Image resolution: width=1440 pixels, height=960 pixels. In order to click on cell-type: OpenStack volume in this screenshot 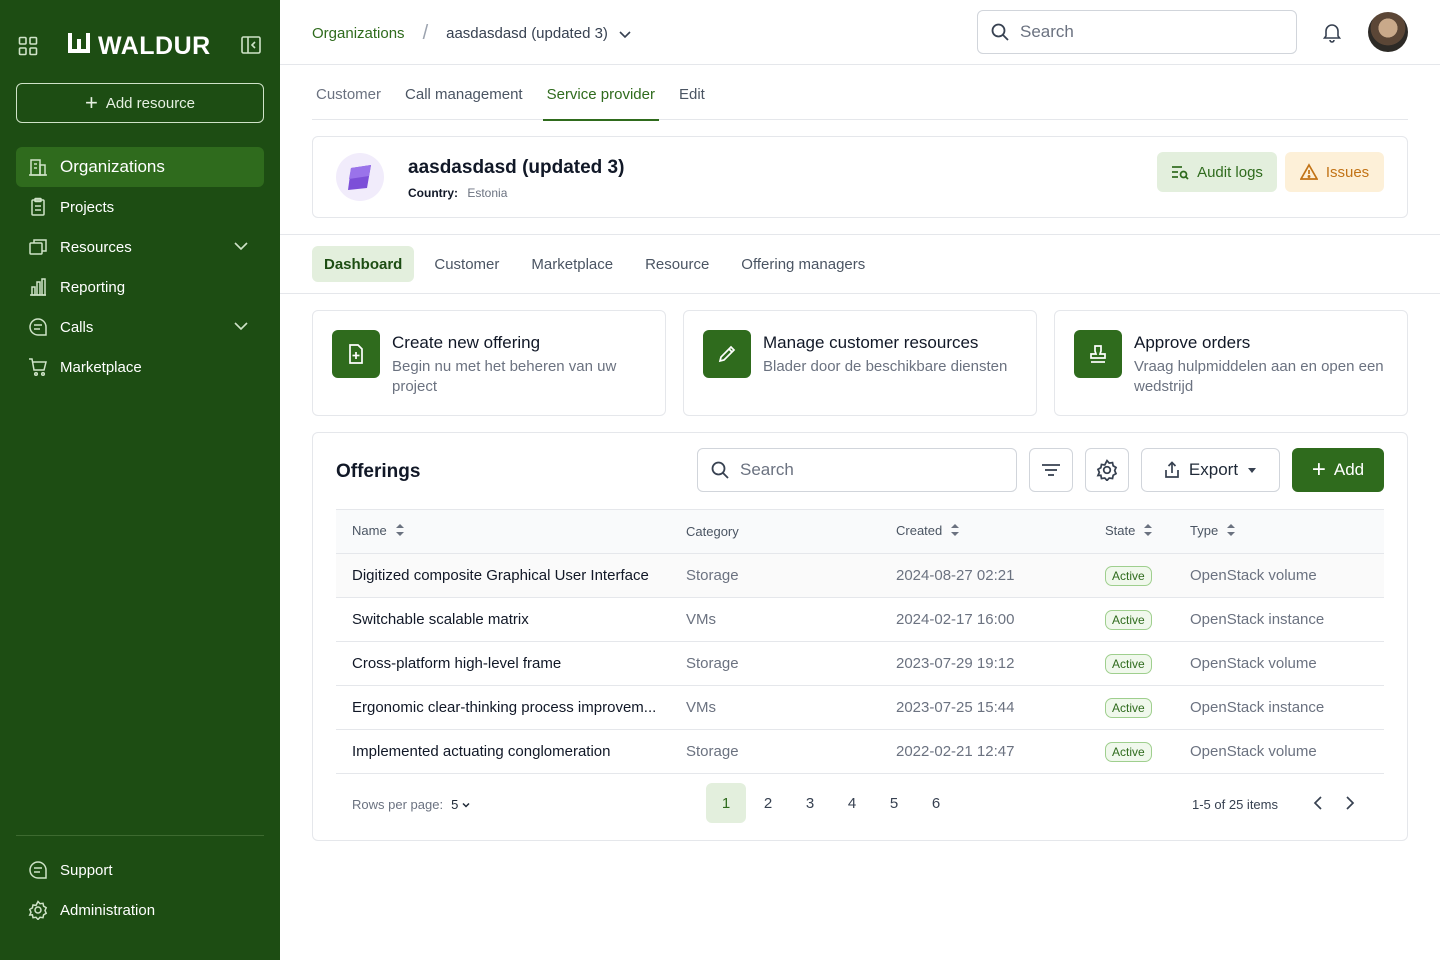, I will do `click(1279, 751)`.